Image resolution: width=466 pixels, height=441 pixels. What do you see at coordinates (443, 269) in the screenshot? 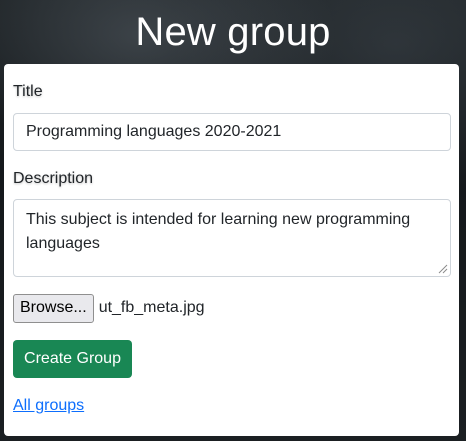
I see `resize-grip-icon` at bounding box center [443, 269].